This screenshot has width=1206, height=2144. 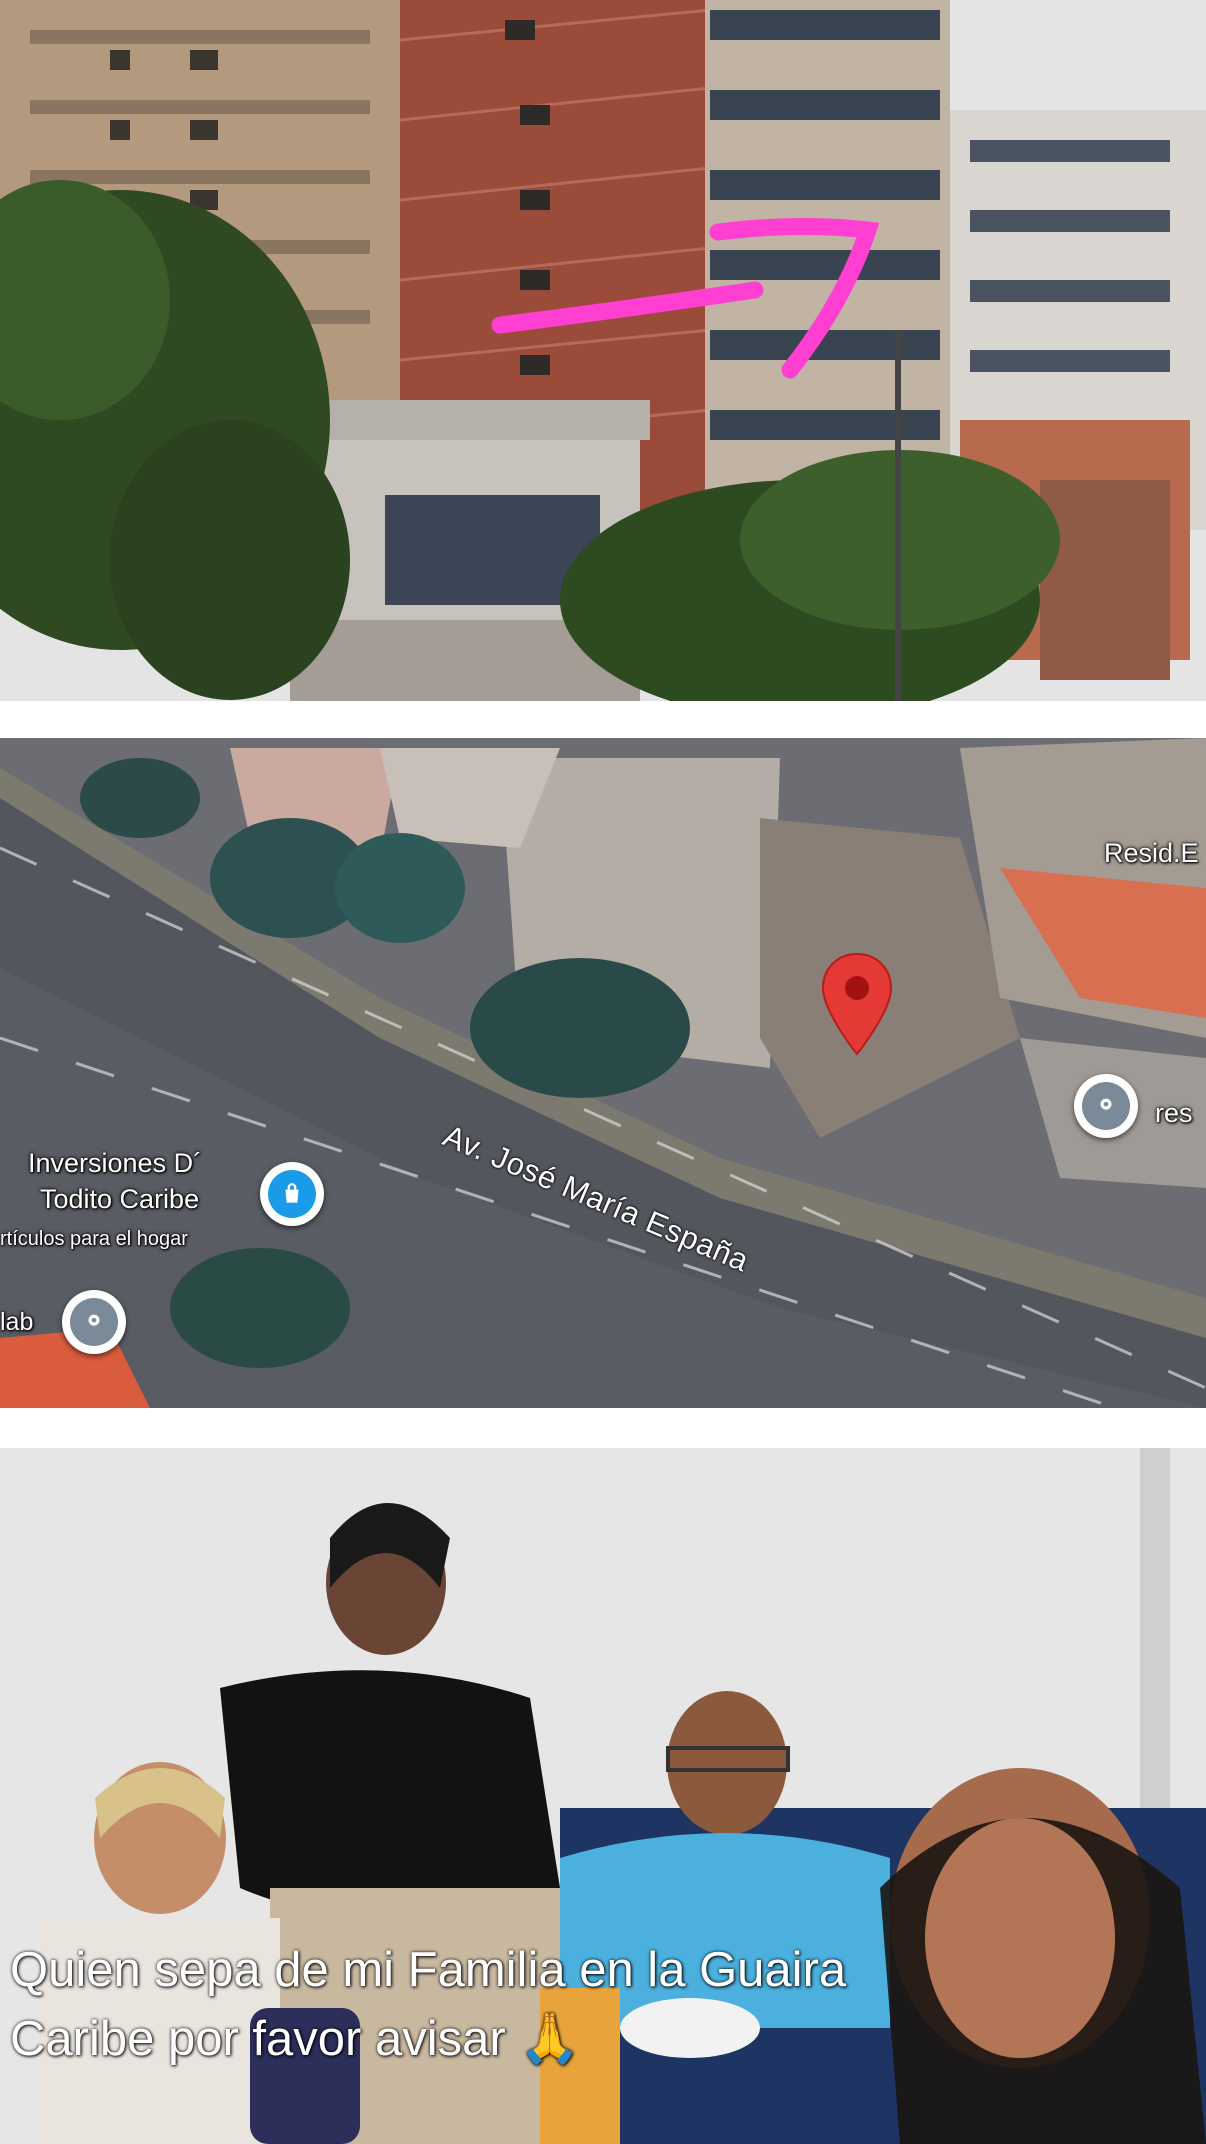 What do you see at coordinates (292, 1194) in the screenshot?
I see `shopping-bag-icon` at bounding box center [292, 1194].